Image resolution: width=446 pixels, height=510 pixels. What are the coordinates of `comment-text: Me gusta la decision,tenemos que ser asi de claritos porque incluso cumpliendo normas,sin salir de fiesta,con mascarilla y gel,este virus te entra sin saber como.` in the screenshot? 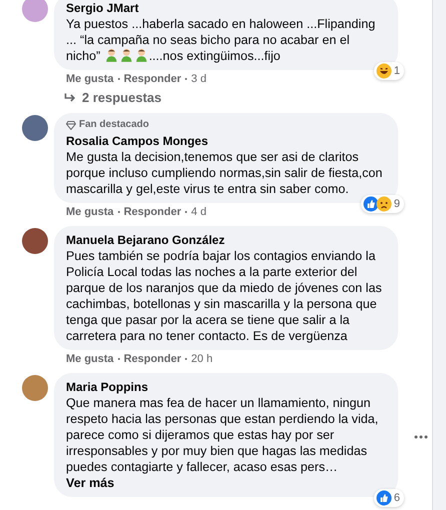 It's located at (225, 173).